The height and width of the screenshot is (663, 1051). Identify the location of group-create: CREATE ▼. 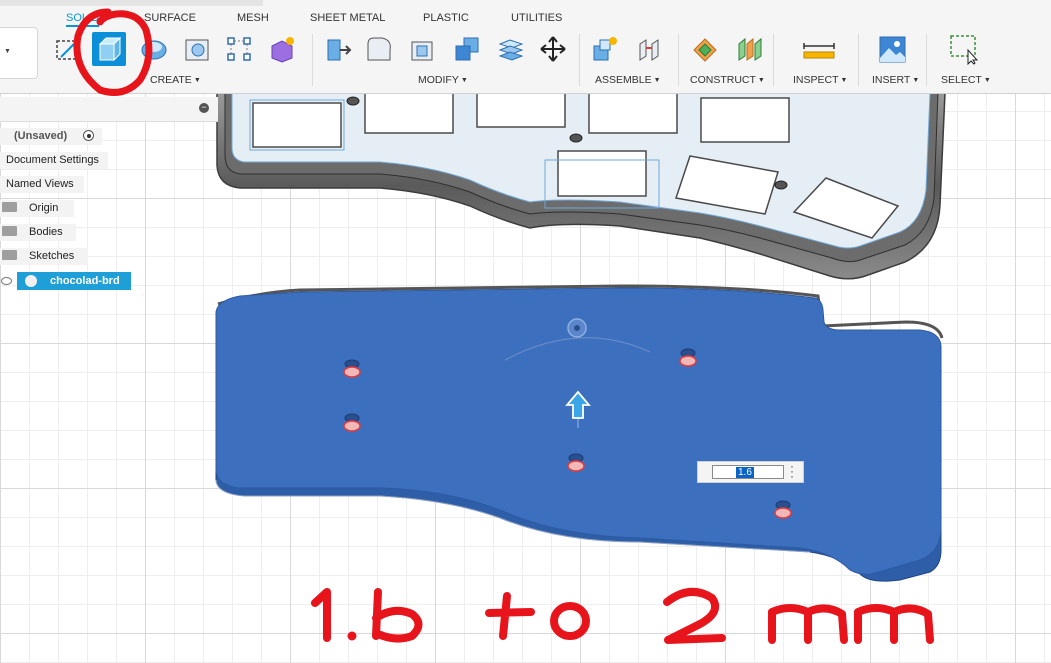
(175, 80).